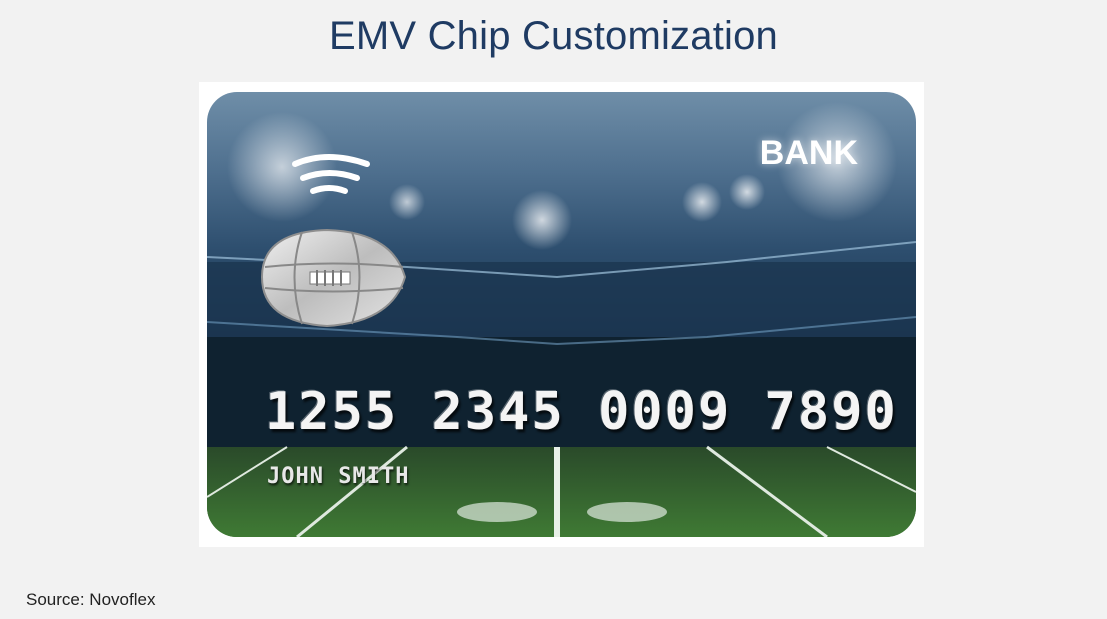  I want to click on source-caption: Source: Novoflex, so click(91, 599).